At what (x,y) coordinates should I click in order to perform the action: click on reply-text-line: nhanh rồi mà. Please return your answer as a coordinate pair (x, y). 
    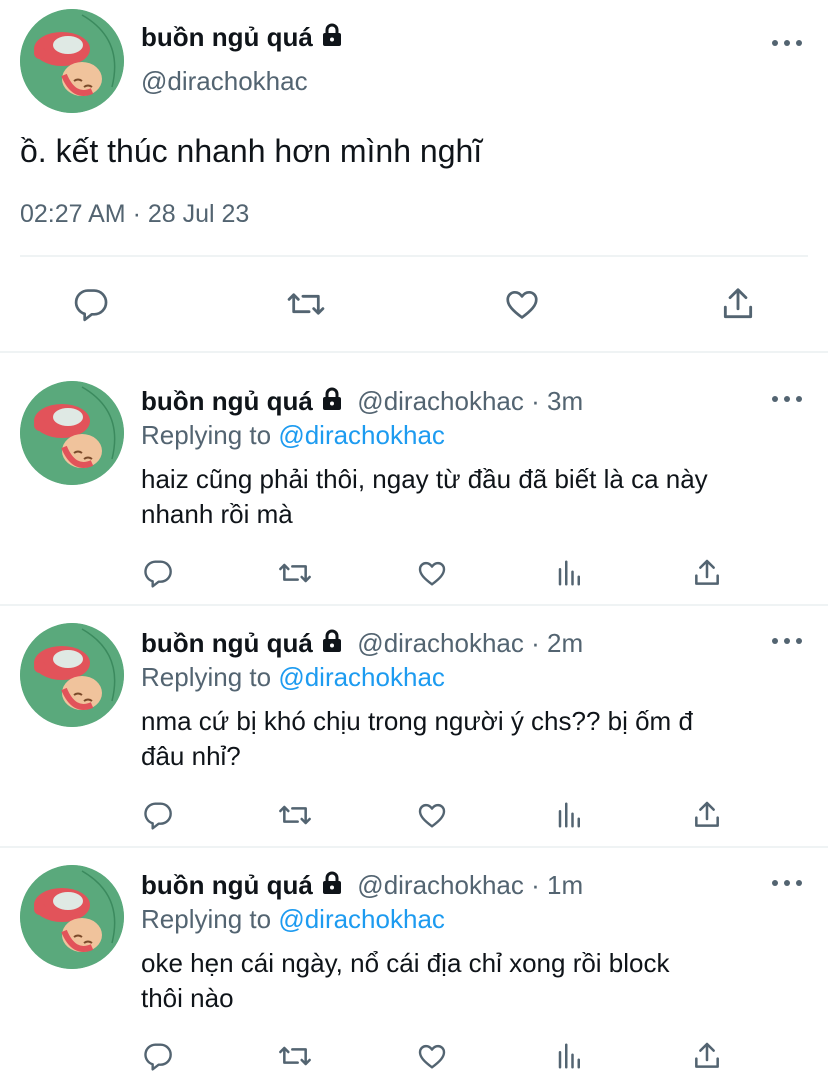
    Looking at the image, I should click on (217, 514).